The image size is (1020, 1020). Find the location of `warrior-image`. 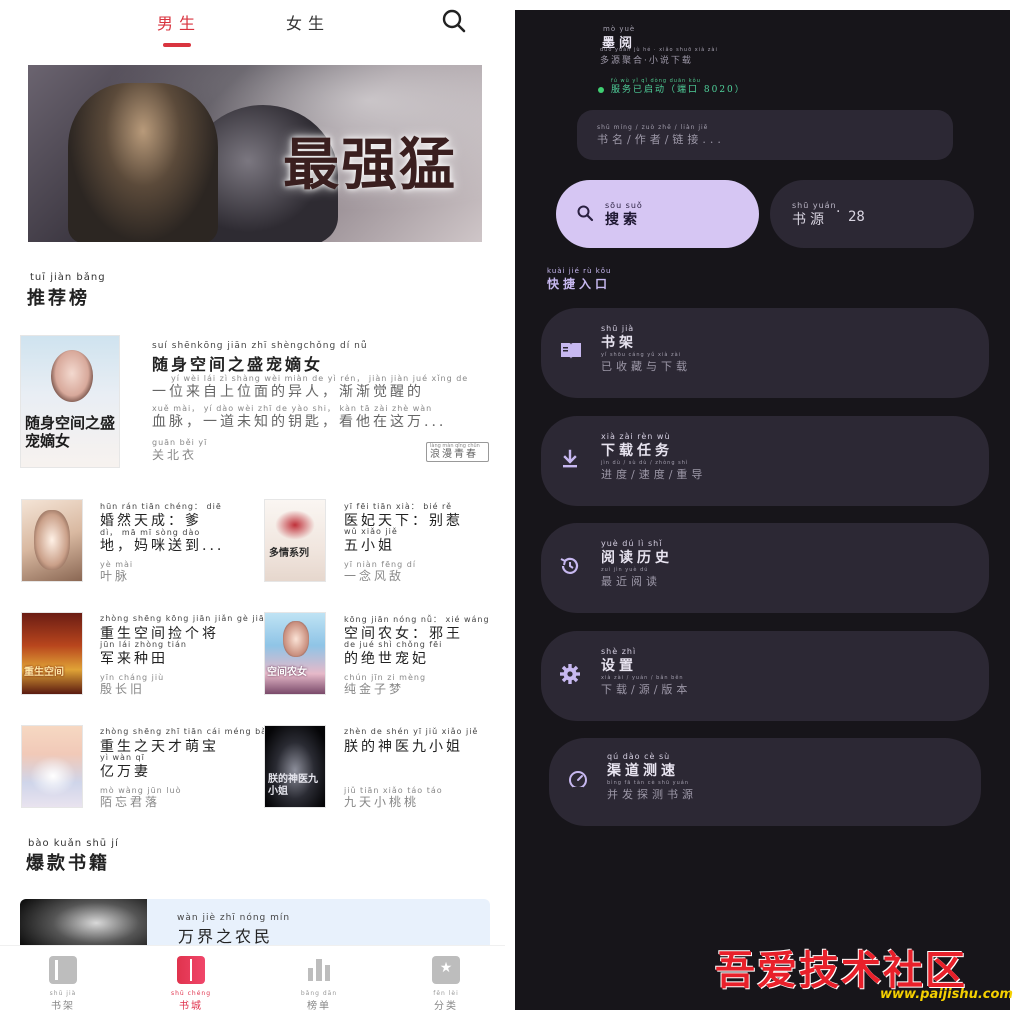

warrior-image is located at coordinates (143, 162).